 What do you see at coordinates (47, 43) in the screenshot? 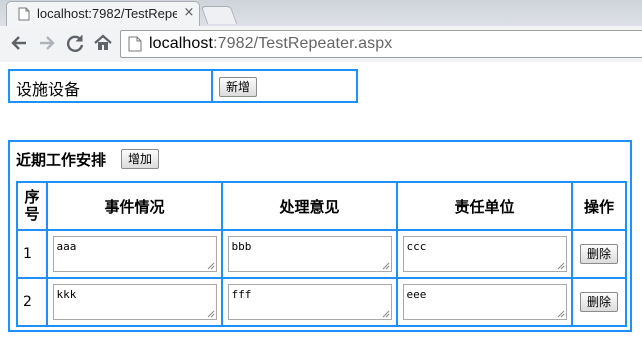
I see `forward-arrow-icon` at bounding box center [47, 43].